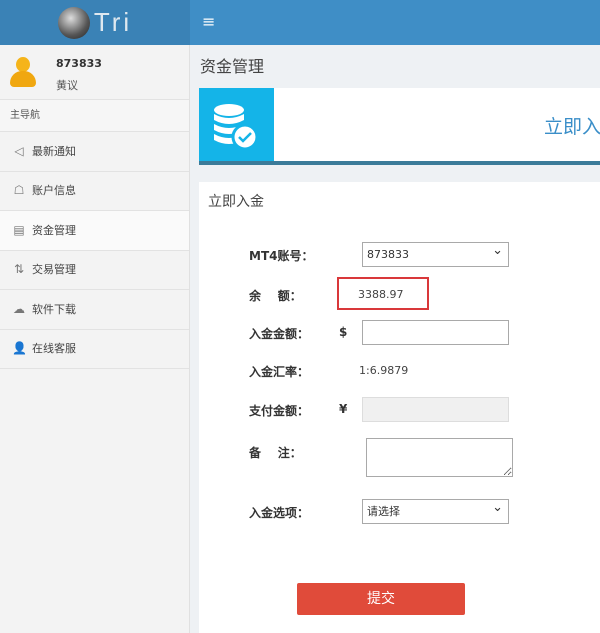 This screenshot has height=633, width=600. What do you see at coordinates (572, 127) in the screenshot?
I see `panel-title: 立即入` at bounding box center [572, 127].